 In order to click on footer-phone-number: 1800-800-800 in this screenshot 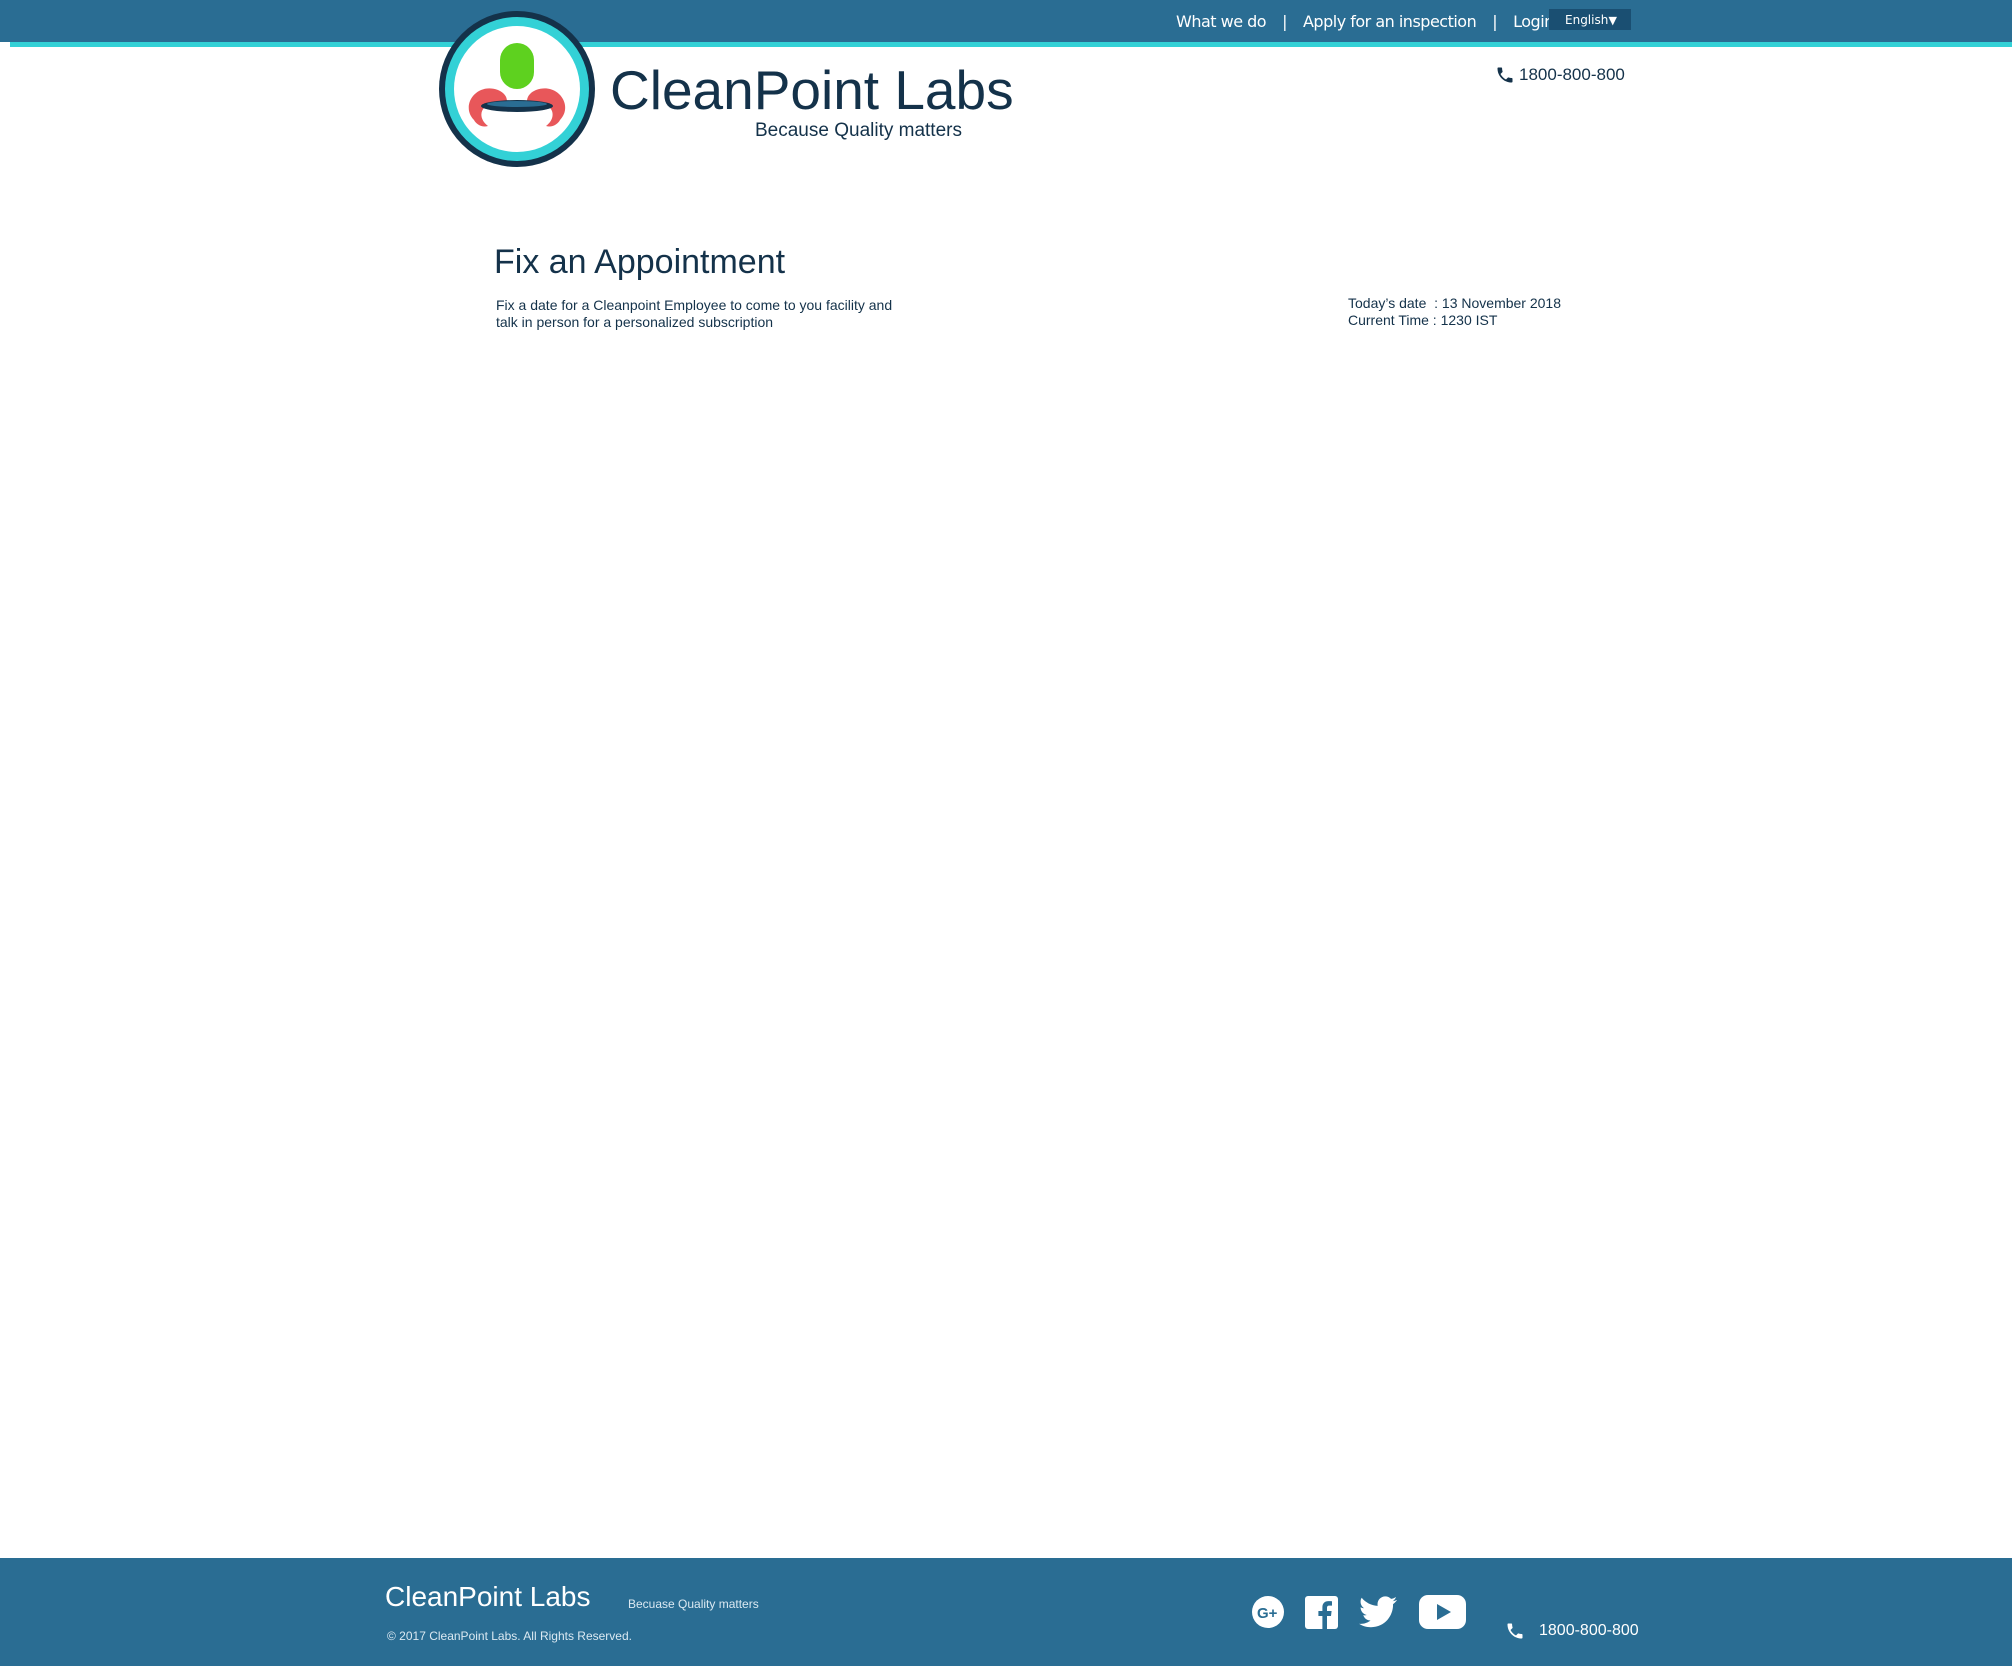, I will do `click(1589, 1630)`.